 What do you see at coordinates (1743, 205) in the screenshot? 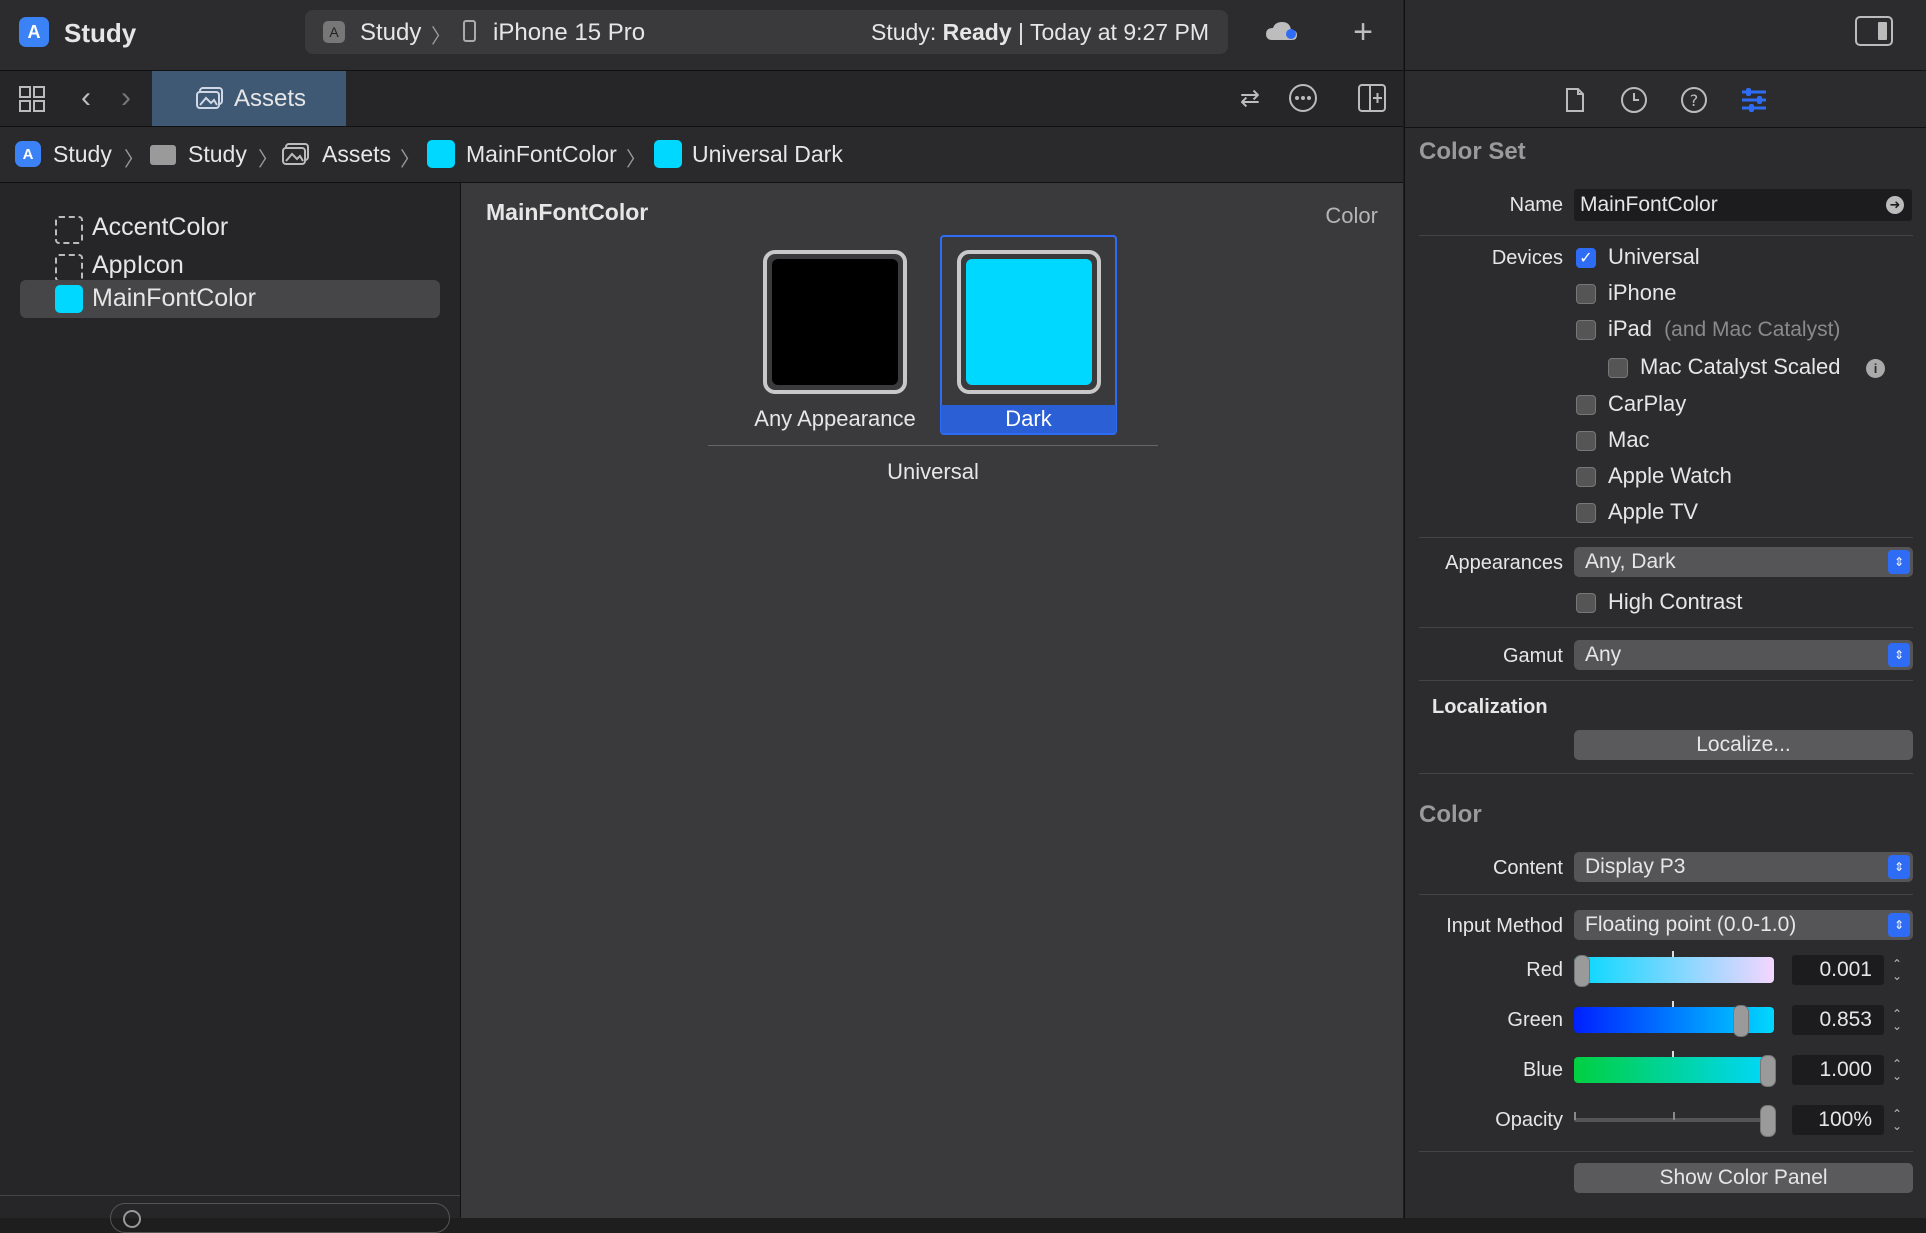
I see `name-field: MainFontColor ➜` at bounding box center [1743, 205].